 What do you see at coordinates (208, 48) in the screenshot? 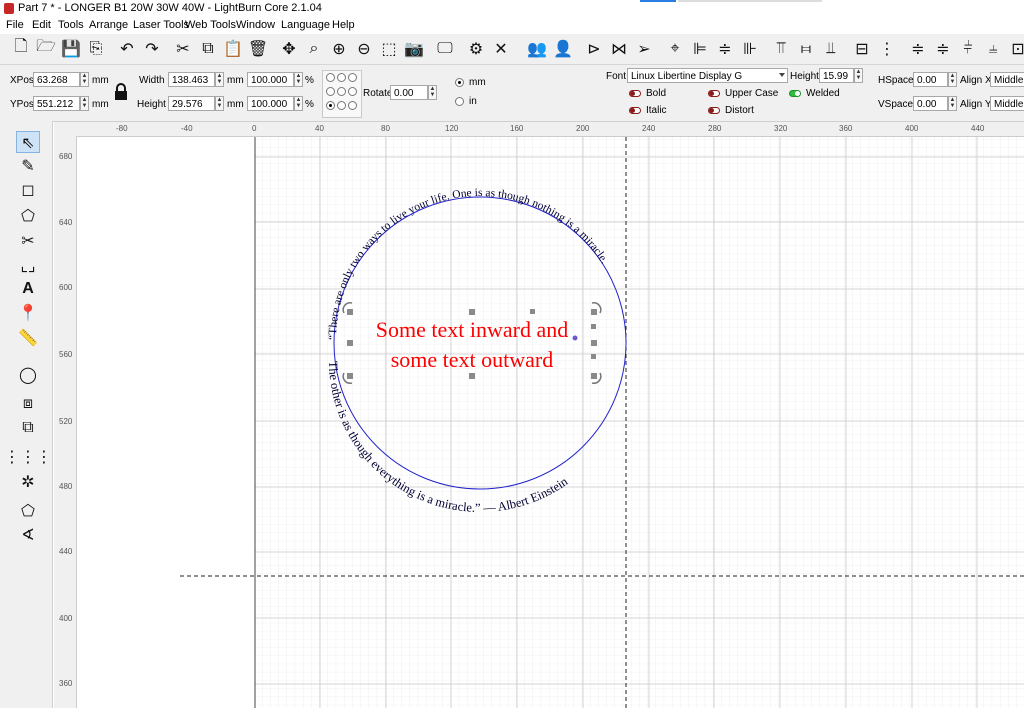
I see `copy-icon: ⧉` at bounding box center [208, 48].